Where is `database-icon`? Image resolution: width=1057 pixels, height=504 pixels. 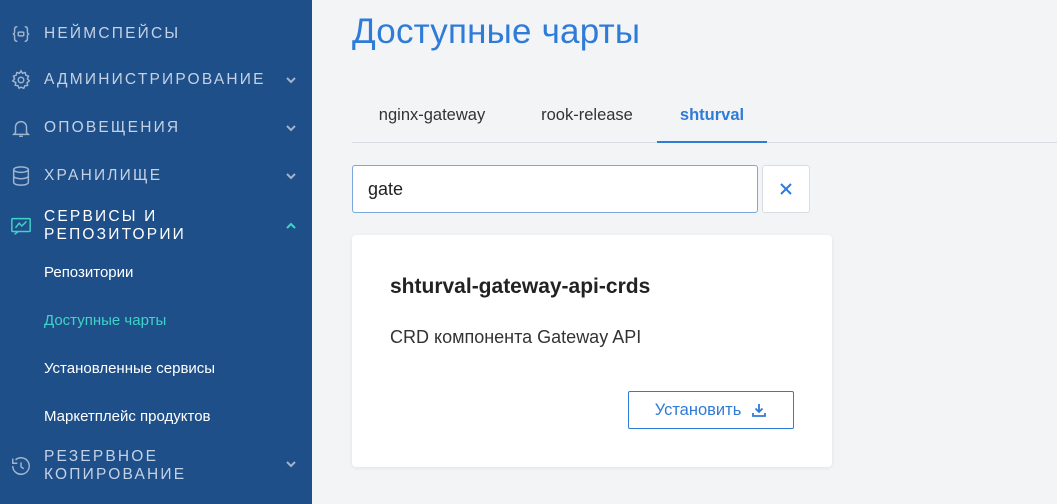
database-icon is located at coordinates (21, 176).